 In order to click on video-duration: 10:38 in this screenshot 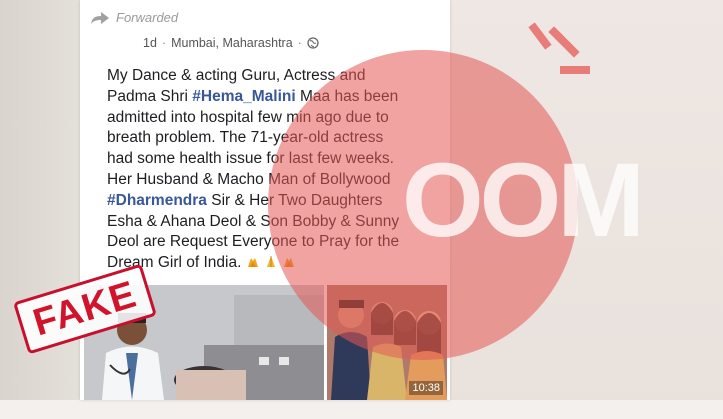, I will do `click(426, 388)`.